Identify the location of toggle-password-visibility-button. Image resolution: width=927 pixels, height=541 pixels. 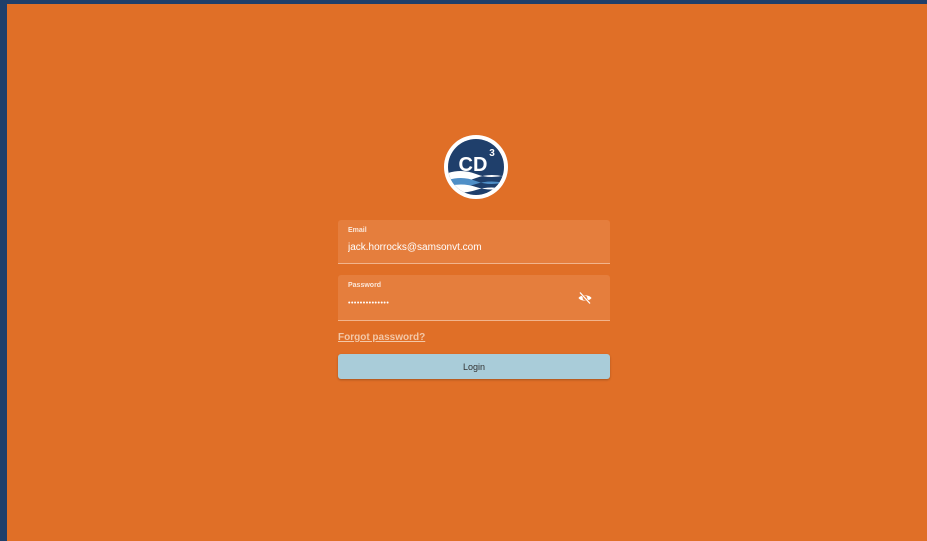
(585, 298).